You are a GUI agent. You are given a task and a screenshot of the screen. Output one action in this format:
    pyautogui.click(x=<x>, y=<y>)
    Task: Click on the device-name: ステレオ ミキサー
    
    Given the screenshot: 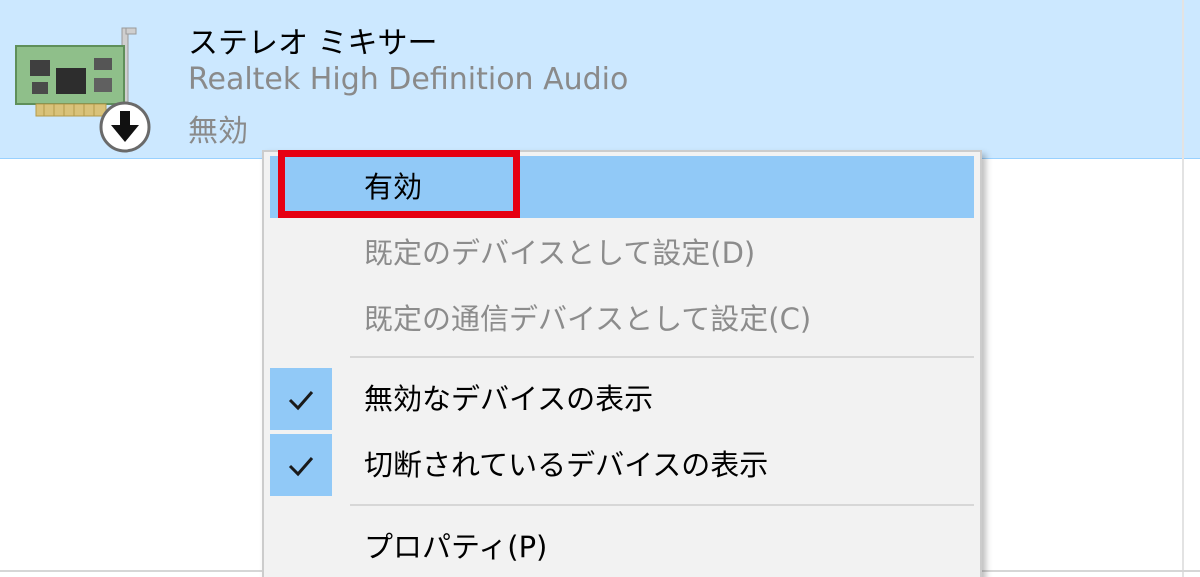 What is the action you would take?
    pyautogui.click(x=313, y=43)
    